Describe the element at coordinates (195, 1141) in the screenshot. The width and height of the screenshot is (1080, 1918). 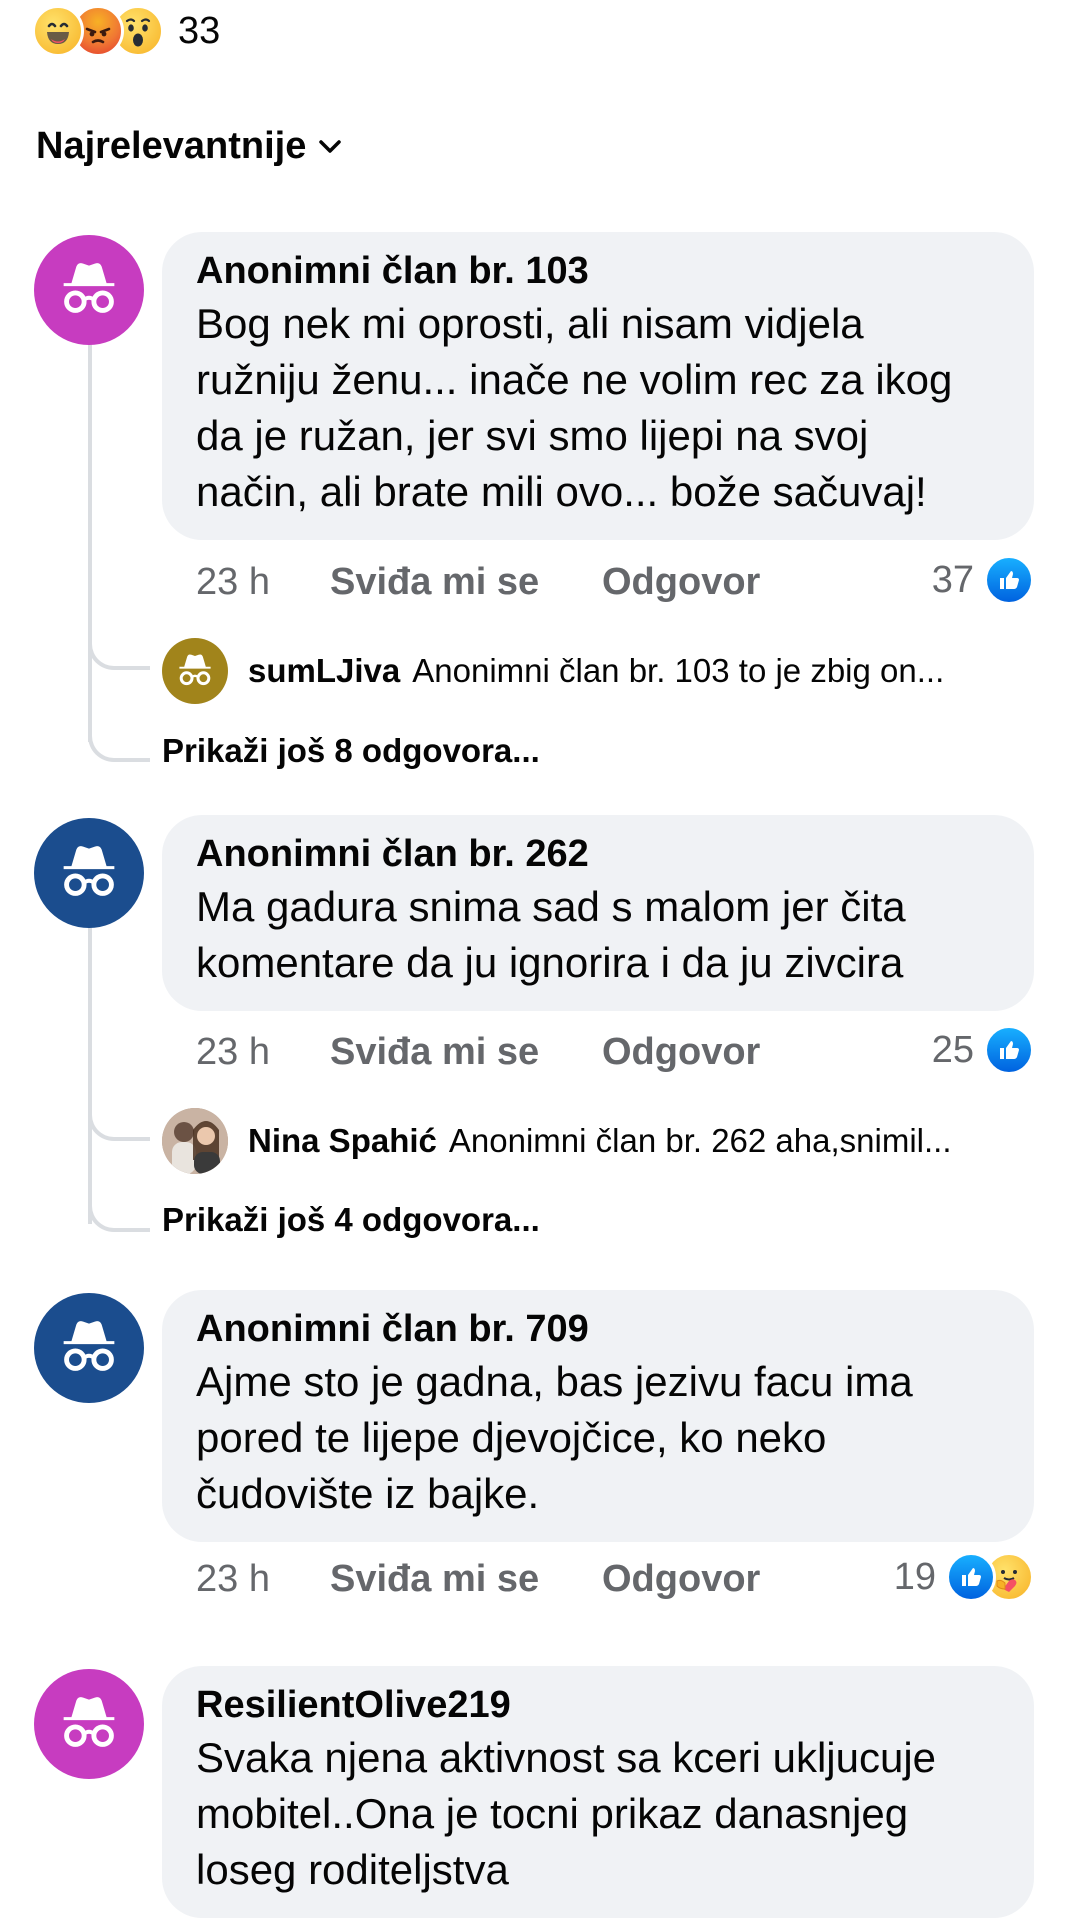
I see `reply-avatar-photo` at that location.